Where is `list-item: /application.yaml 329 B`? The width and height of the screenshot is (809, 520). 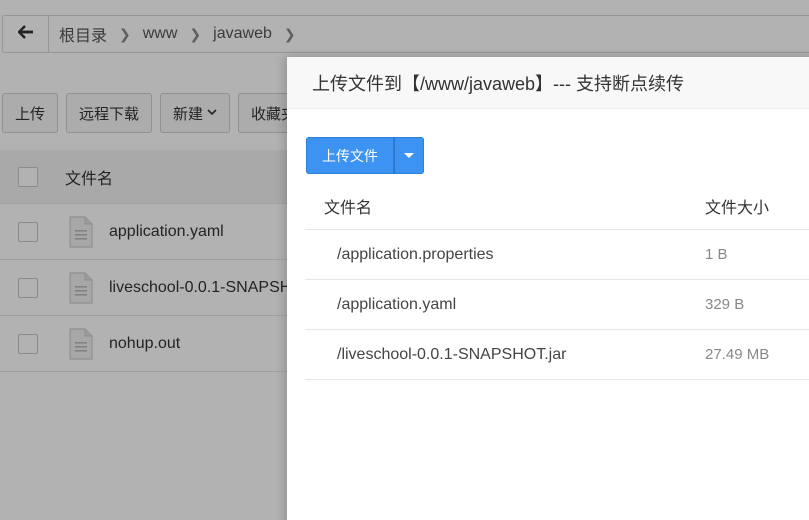
list-item: /application.yaml 329 B is located at coordinates (557, 305).